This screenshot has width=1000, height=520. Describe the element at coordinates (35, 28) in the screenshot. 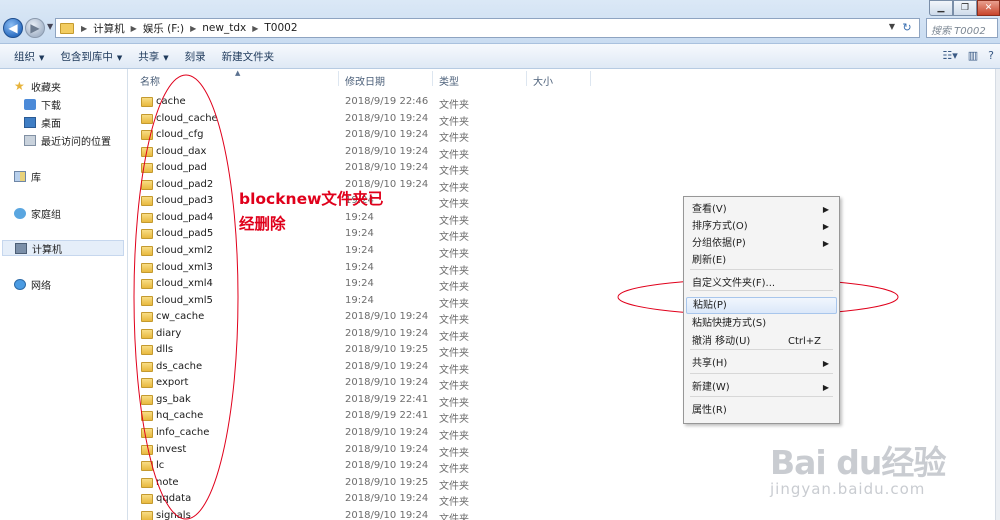

I see `forward-button: ▶` at that location.